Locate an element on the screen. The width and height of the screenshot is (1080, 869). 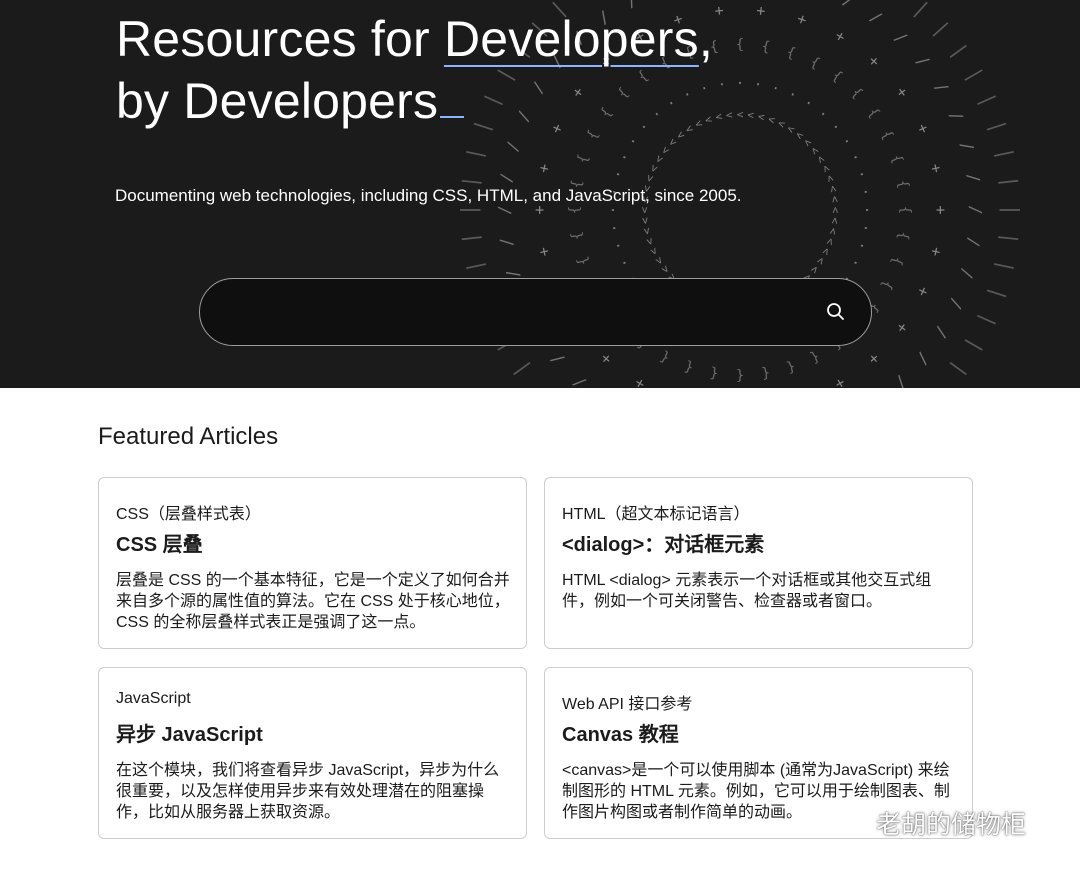
card-category: HTML（超文本标记语言） is located at coordinates (656, 512).